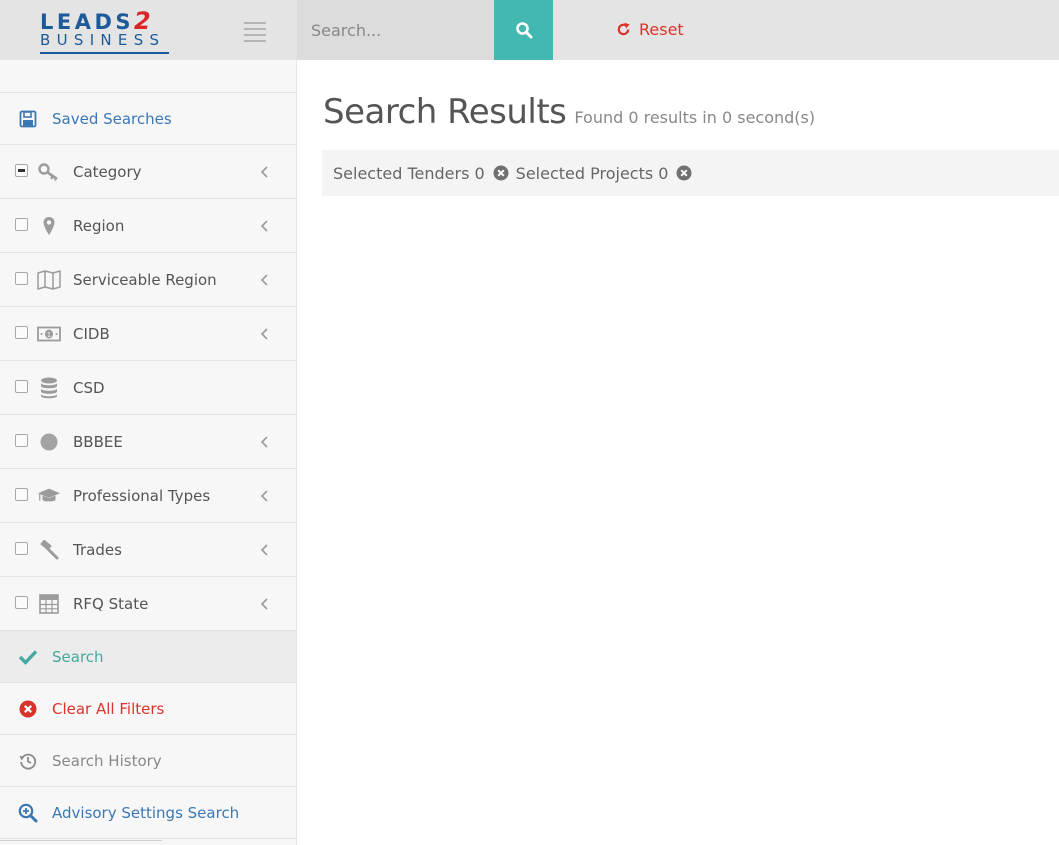 The width and height of the screenshot is (1059, 845). I want to click on map-icon, so click(49, 280).